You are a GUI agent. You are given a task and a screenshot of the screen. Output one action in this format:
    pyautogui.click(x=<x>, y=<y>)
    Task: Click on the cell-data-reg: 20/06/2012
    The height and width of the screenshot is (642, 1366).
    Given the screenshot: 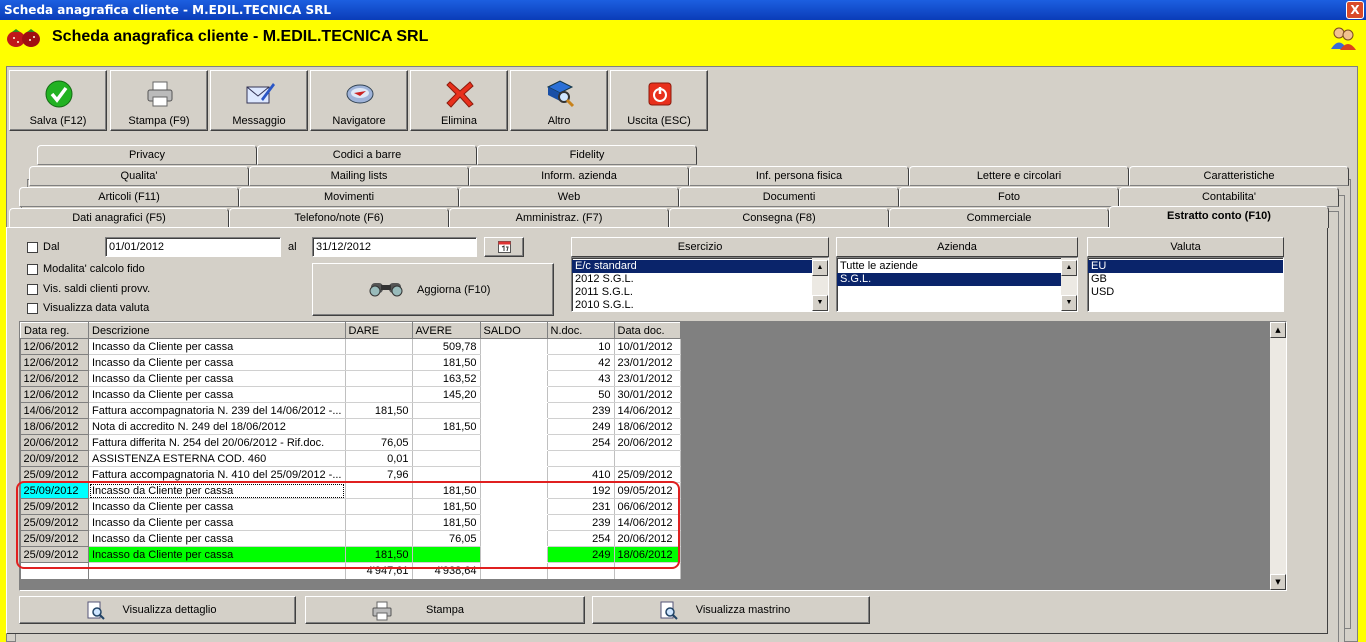 What is the action you would take?
    pyautogui.click(x=54, y=442)
    